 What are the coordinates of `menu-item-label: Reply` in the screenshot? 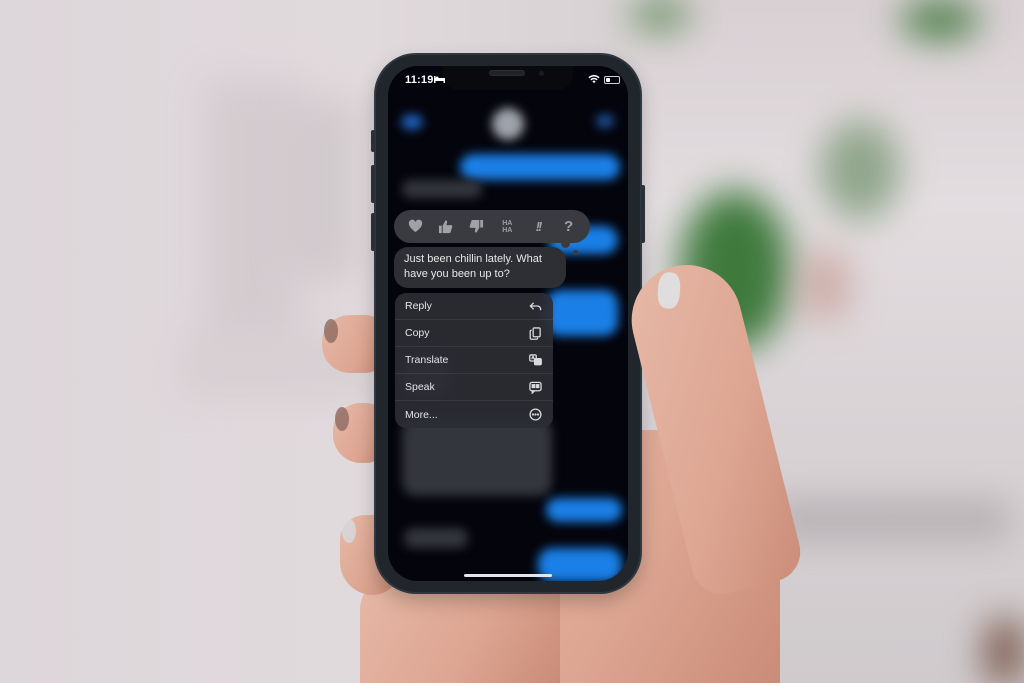 It's located at (418, 306).